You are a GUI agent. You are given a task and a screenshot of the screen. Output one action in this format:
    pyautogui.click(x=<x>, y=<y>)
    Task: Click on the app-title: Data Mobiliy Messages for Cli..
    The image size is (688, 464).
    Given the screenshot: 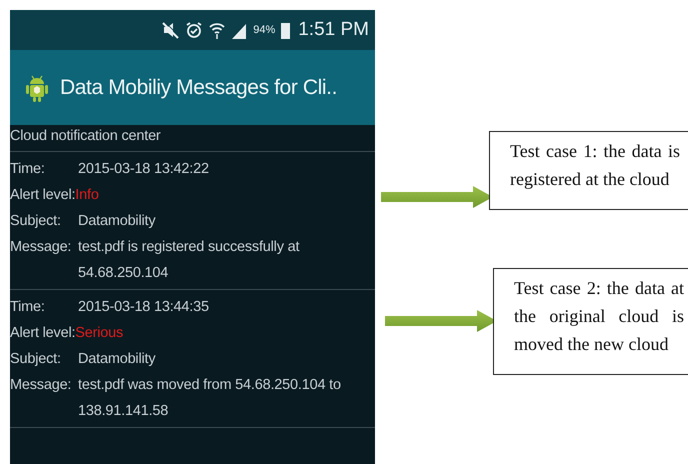 What is the action you would take?
    pyautogui.click(x=199, y=88)
    